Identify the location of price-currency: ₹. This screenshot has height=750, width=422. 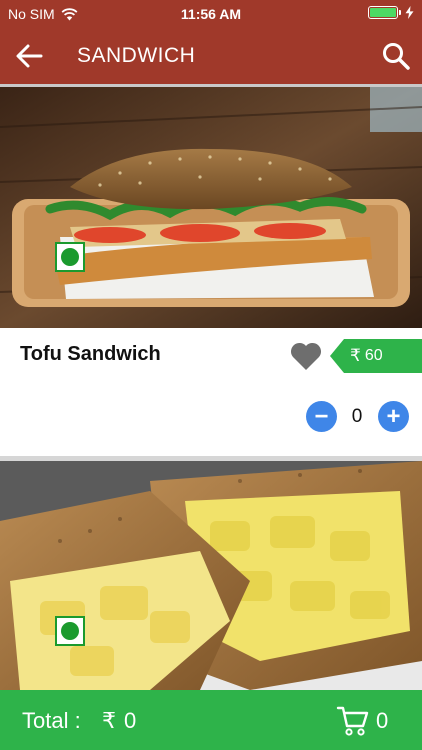
(355, 355).